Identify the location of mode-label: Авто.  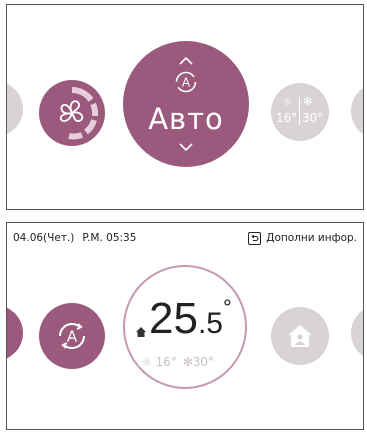
(186, 119).